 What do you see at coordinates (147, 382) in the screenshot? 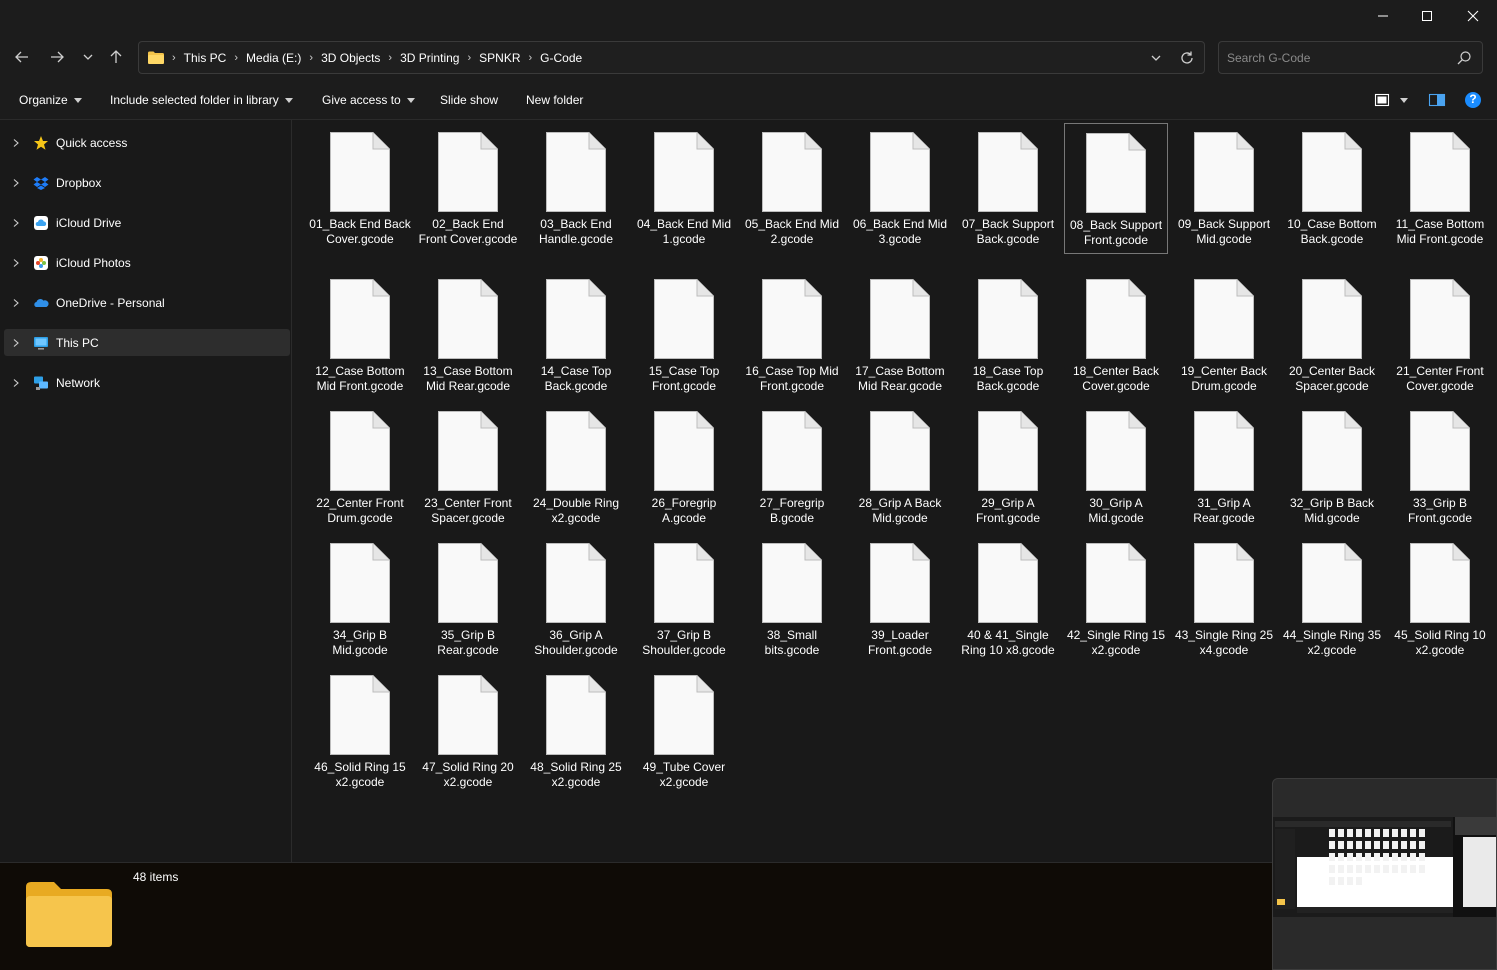
I see `sidebar-item-network: Network` at bounding box center [147, 382].